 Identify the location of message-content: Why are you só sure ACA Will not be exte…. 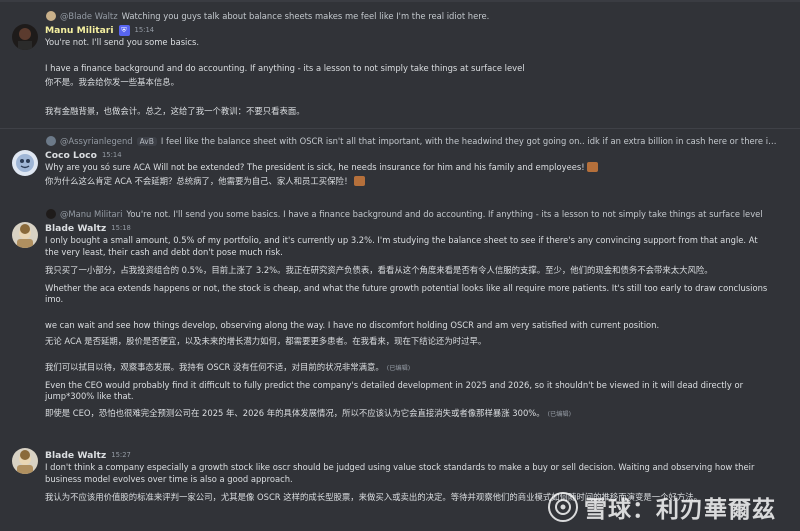
(409, 175).